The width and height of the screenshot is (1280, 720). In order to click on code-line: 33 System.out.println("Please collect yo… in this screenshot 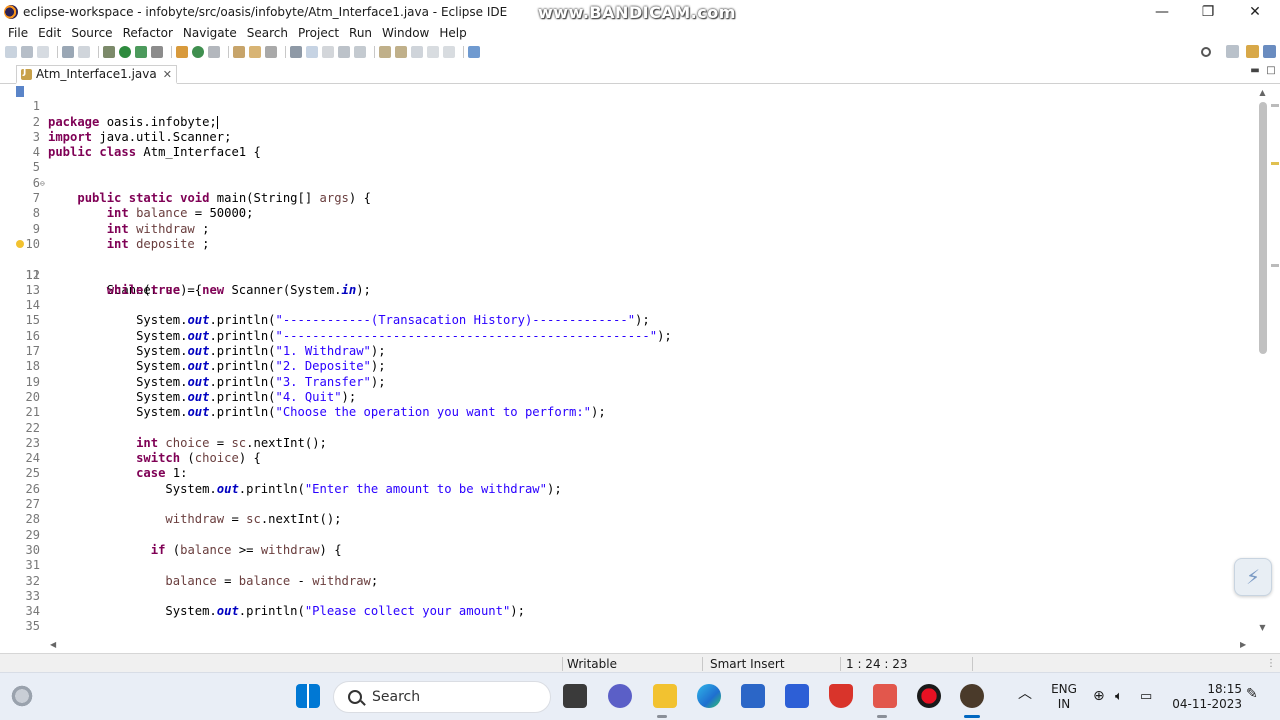, I will do `click(269, 596)`.